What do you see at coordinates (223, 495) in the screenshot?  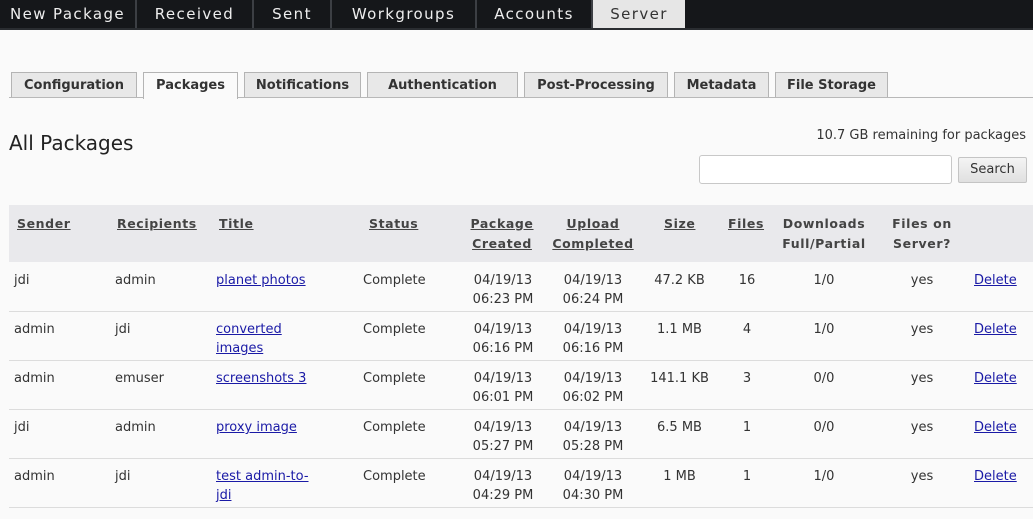 I see `package-title-link-continued: jdi` at bounding box center [223, 495].